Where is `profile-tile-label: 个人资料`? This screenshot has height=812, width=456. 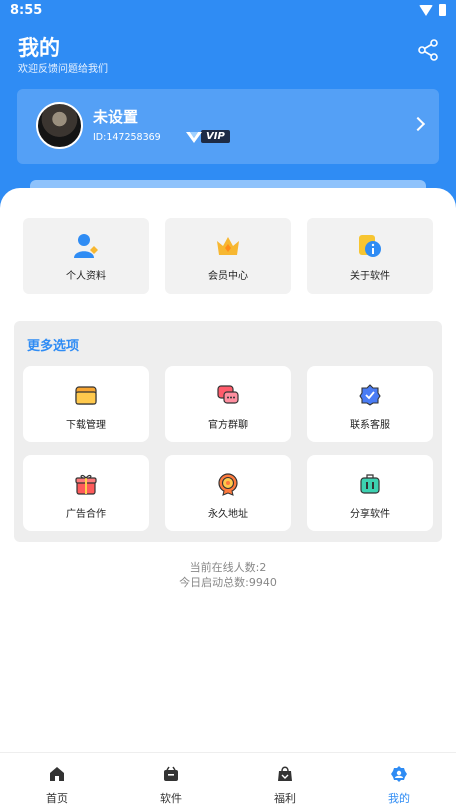
profile-tile-label: 个人资料 is located at coordinates (86, 276).